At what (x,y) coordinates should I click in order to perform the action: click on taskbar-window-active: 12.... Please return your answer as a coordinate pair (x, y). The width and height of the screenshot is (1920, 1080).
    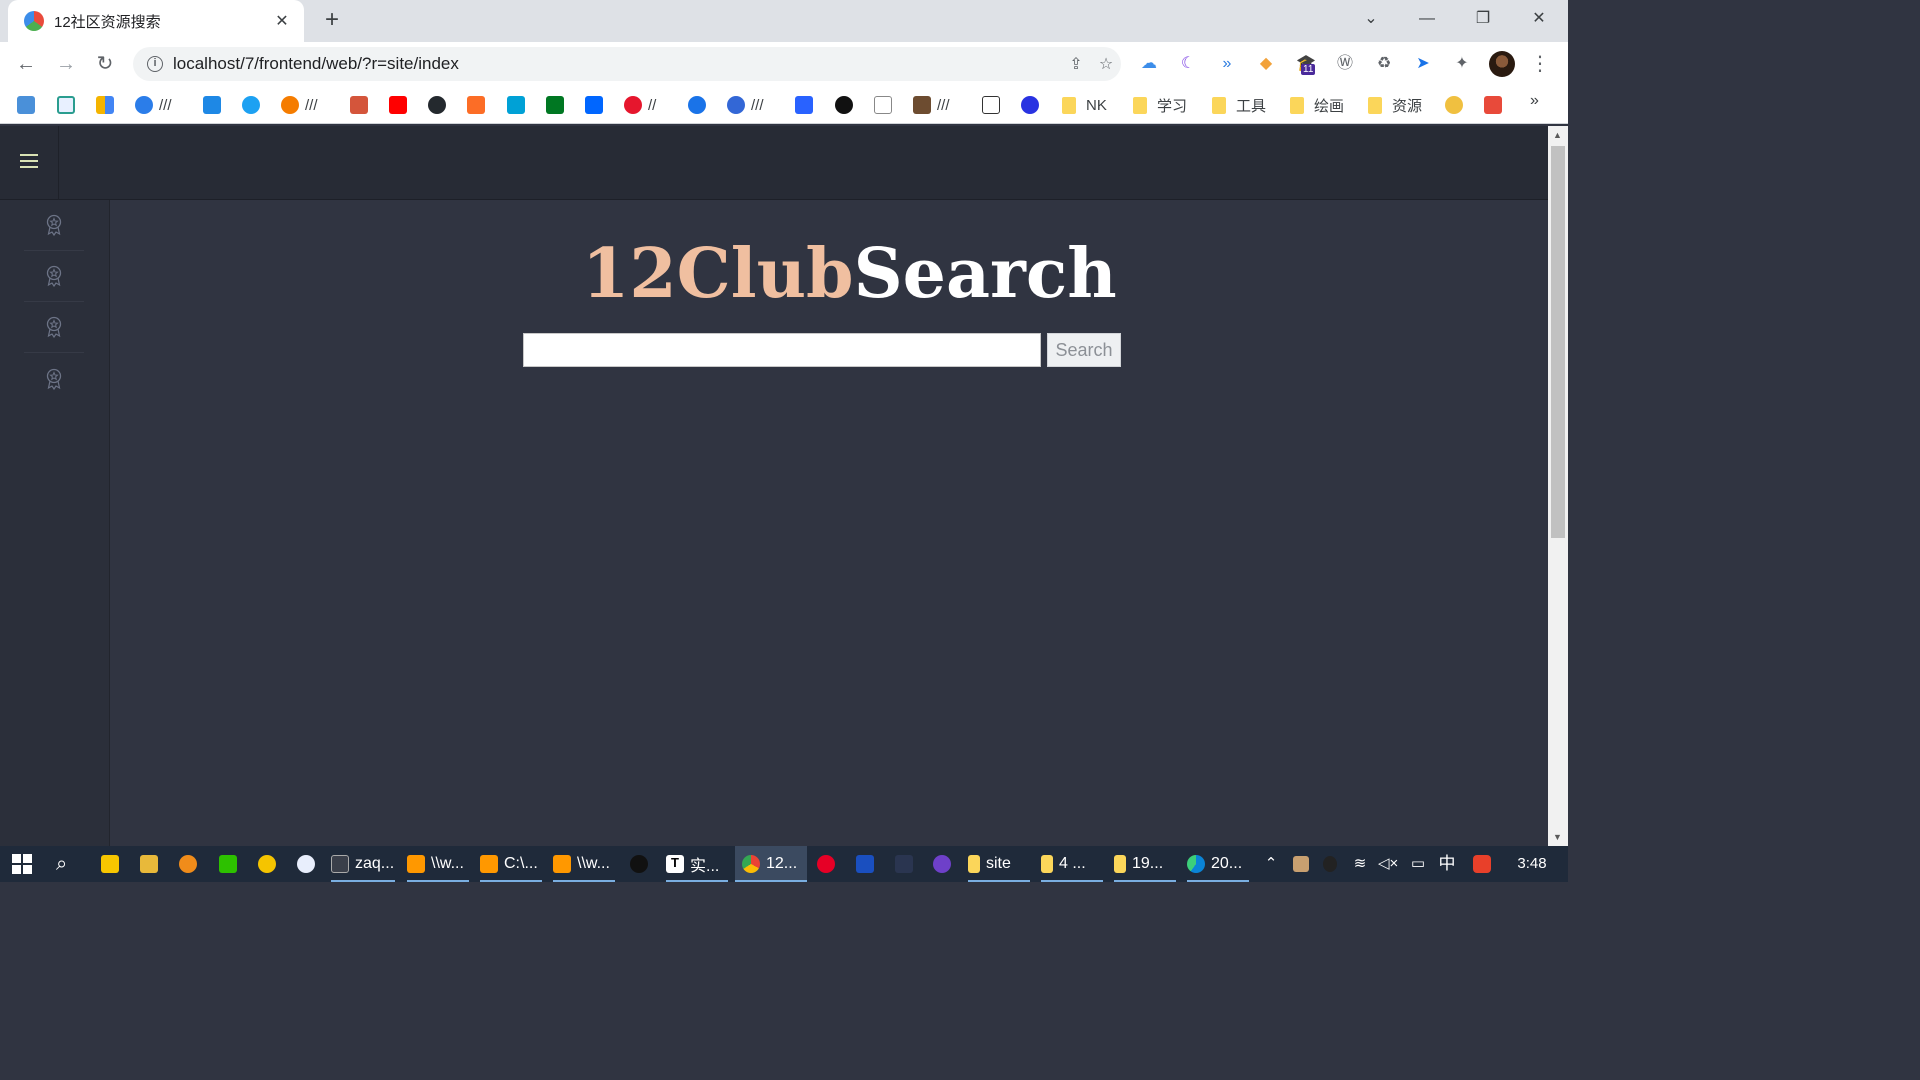
    Looking at the image, I should click on (771, 864).